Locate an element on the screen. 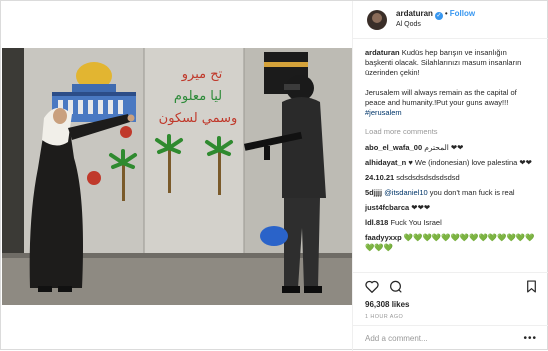 The width and height of the screenshot is (548, 351). comment-text: المحترم ❤❤ is located at coordinates (444, 147).